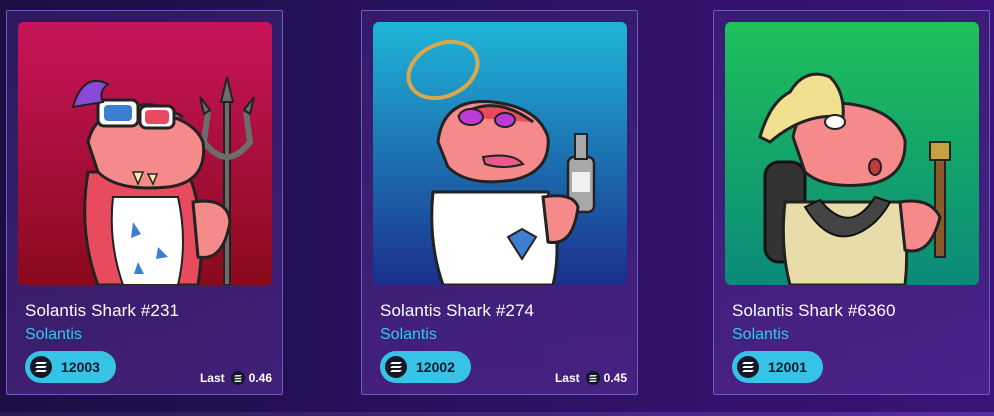 Image resolution: width=994 pixels, height=416 pixels. I want to click on price-value: 12002, so click(435, 367).